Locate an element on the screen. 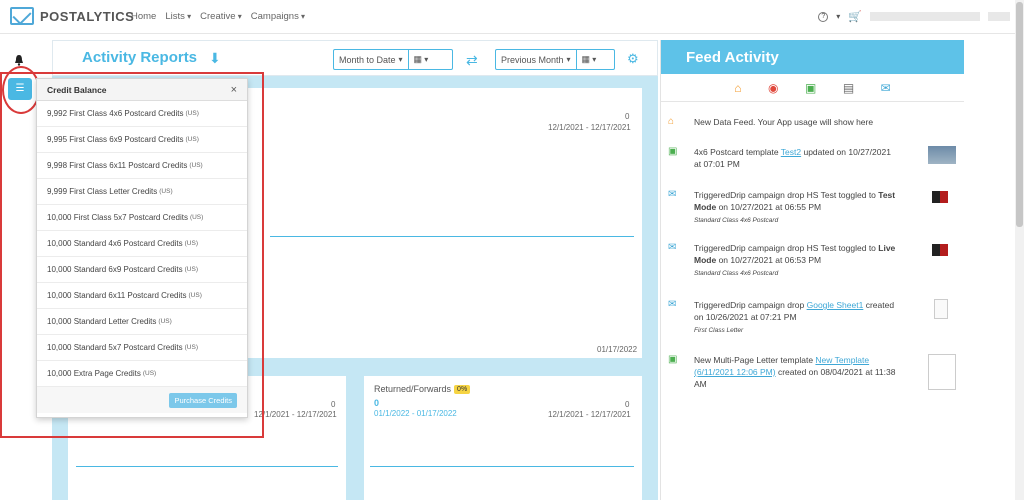 The image size is (1024, 500). swap-arrows-icon: ⇄ is located at coordinates (472, 60).